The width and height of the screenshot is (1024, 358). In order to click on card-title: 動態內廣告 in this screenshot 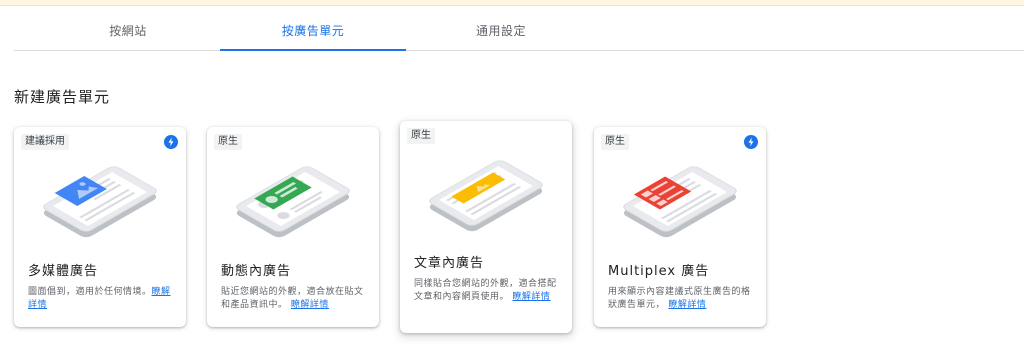, I will do `click(256, 271)`.